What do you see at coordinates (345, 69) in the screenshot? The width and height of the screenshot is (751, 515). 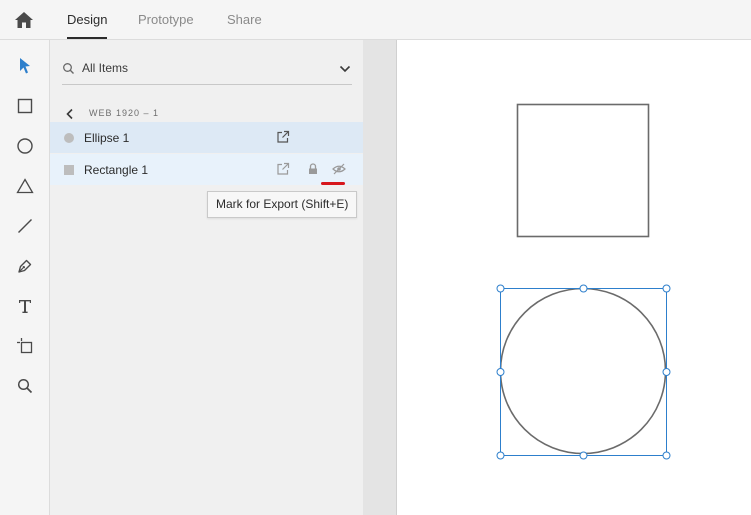 I see `chevron-down-icon` at bounding box center [345, 69].